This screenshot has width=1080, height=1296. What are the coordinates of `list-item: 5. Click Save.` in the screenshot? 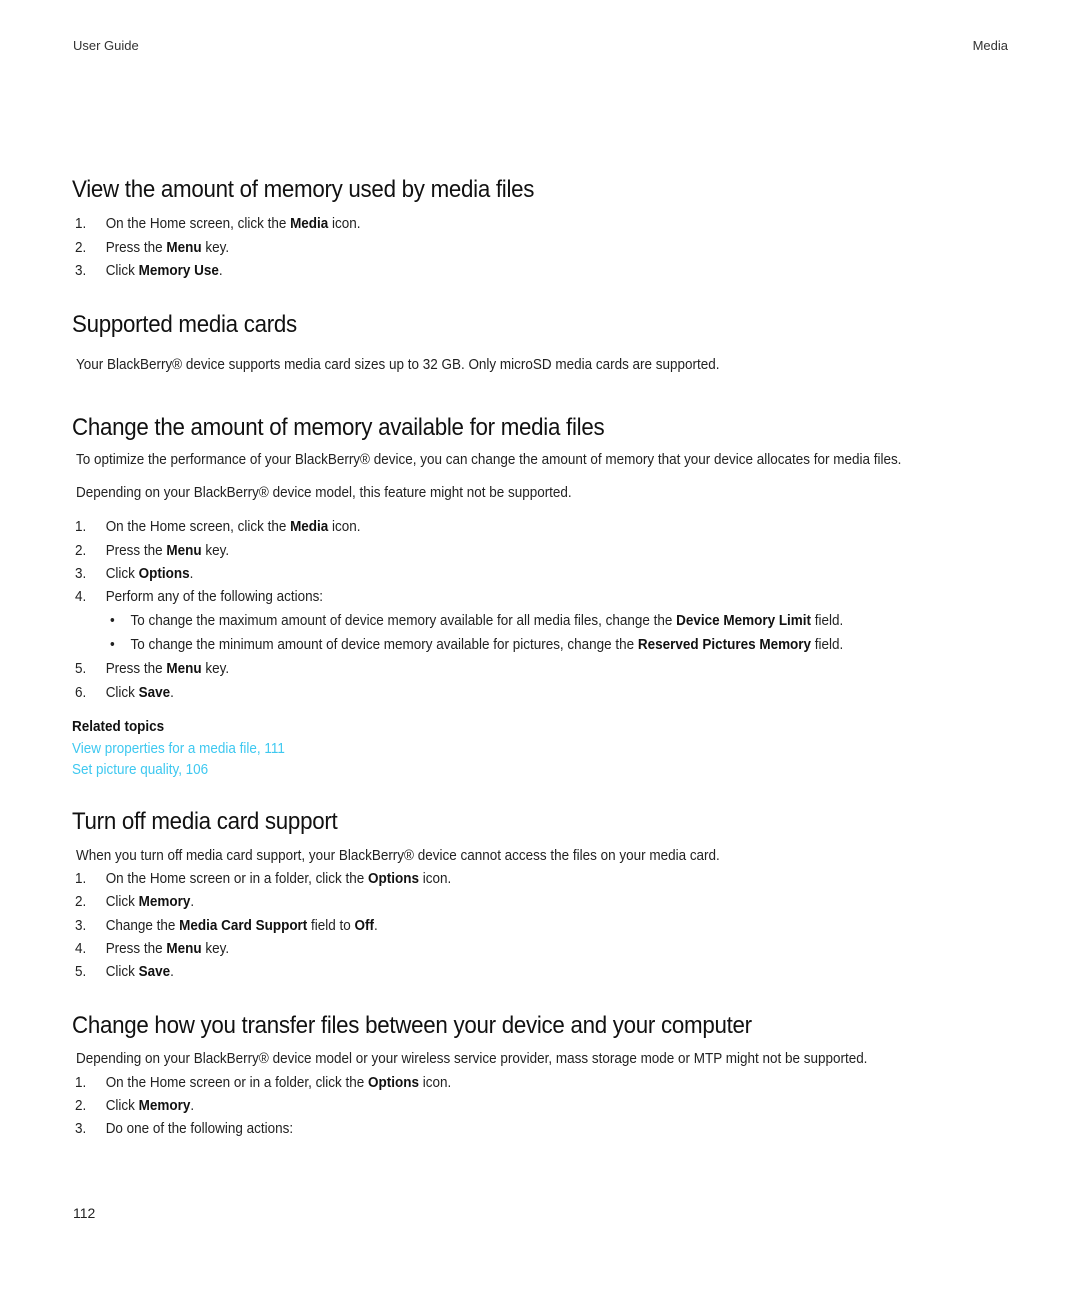 It's located at (124, 972).